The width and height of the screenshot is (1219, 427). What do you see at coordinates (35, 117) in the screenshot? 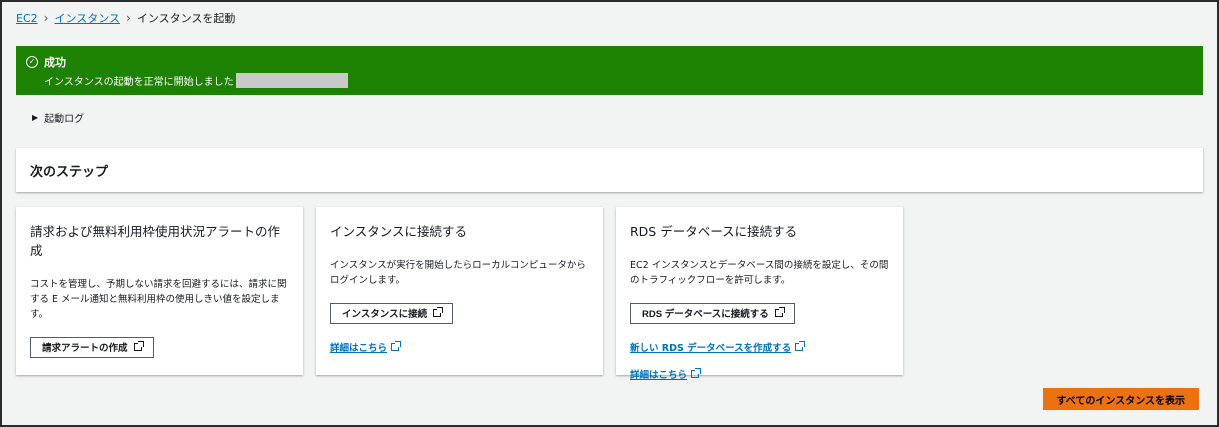
I see `caret-right-icon: ▶` at bounding box center [35, 117].